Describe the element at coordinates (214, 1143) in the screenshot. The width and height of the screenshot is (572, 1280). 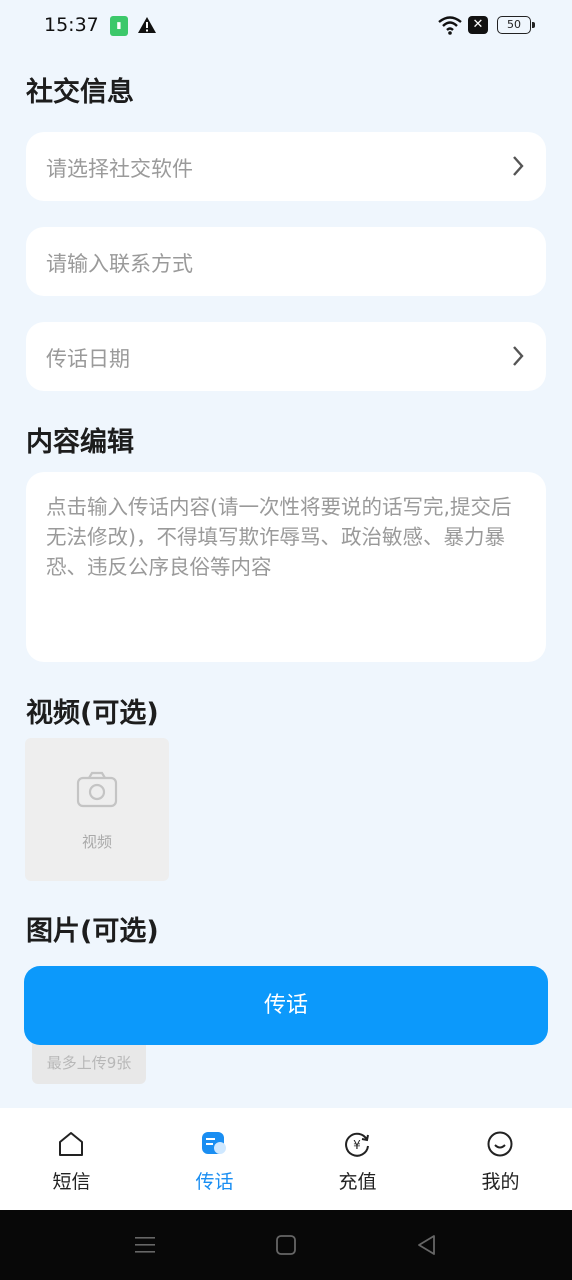
I see `message-icon` at that location.